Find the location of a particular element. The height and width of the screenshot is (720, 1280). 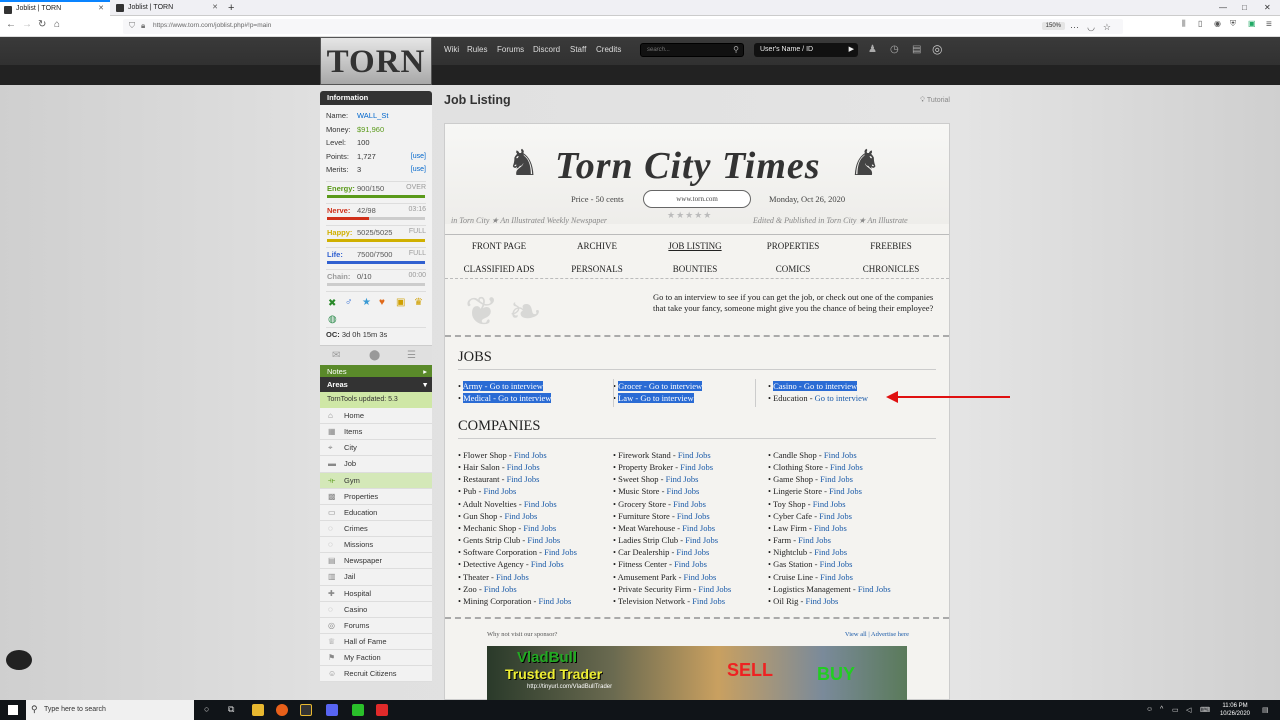

sidebar-item-job: ▬ Job is located at coordinates (376, 464).